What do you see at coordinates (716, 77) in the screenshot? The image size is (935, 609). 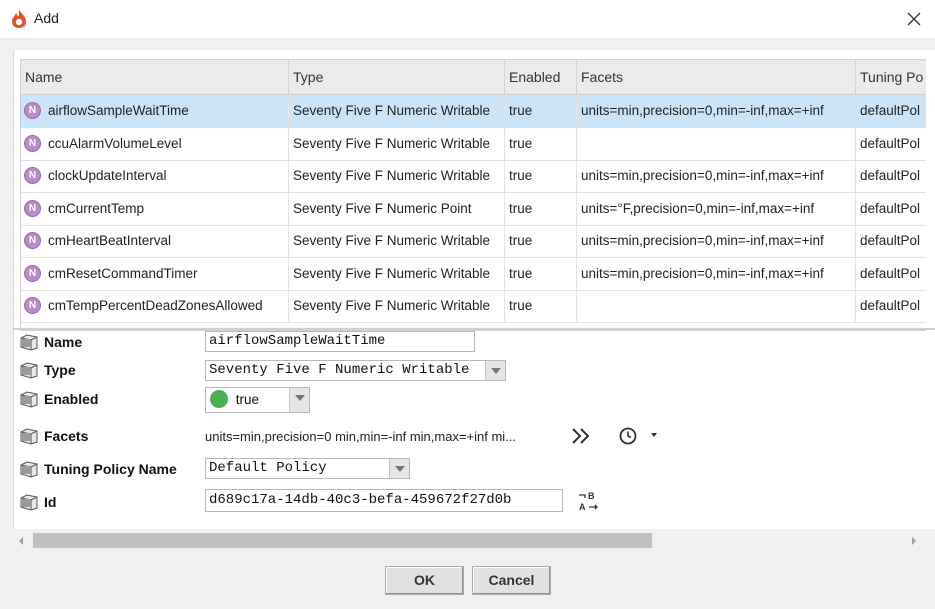 I see `column-header-facets: Facets` at bounding box center [716, 77].